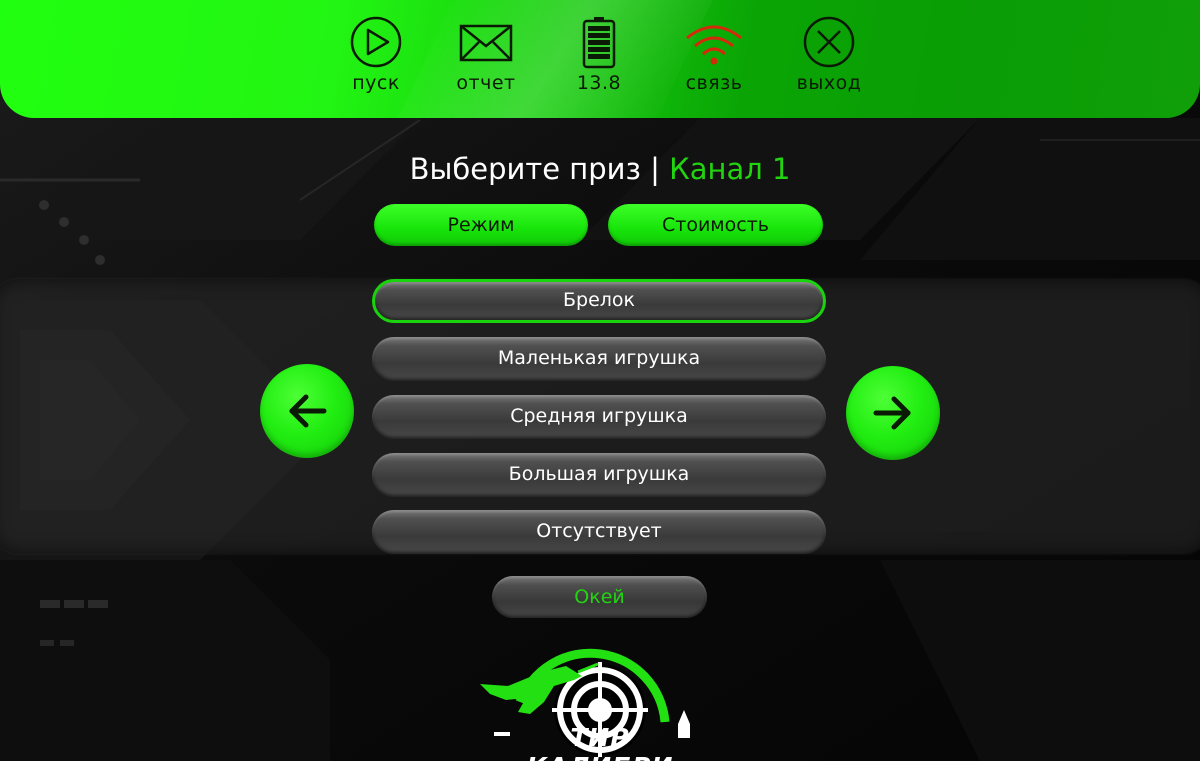 This screenshot has height=761, width=1200. I want to click on prize-option-keychain: Брелок, so click(599, 301).